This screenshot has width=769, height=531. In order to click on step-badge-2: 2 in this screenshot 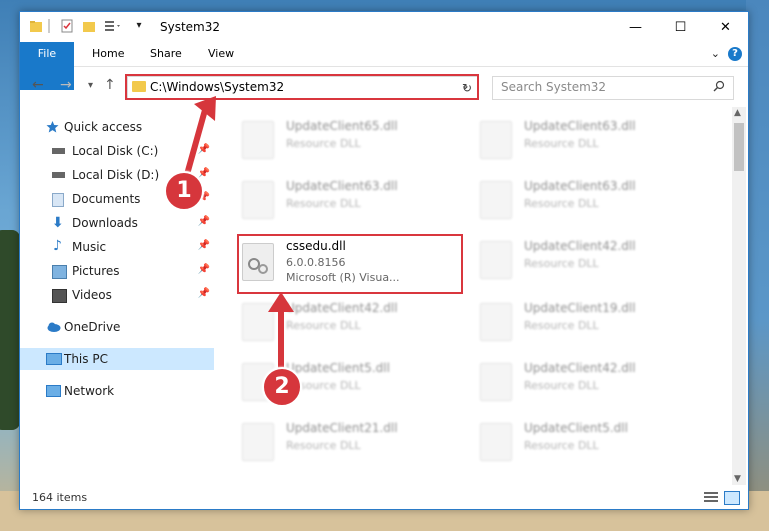, I will do `click(282, 387)`.